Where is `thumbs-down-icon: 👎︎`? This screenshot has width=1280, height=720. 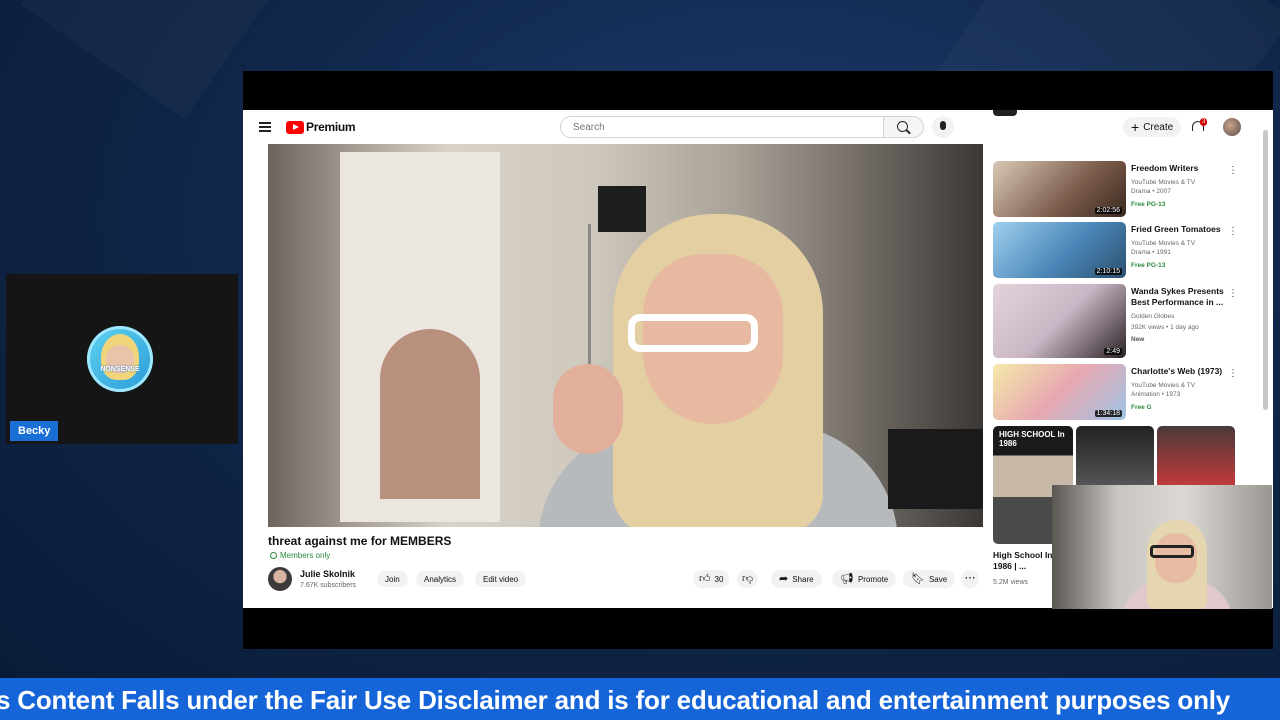
thumbs-down-icon: 👎︎ is located at coordinates (748, 578).